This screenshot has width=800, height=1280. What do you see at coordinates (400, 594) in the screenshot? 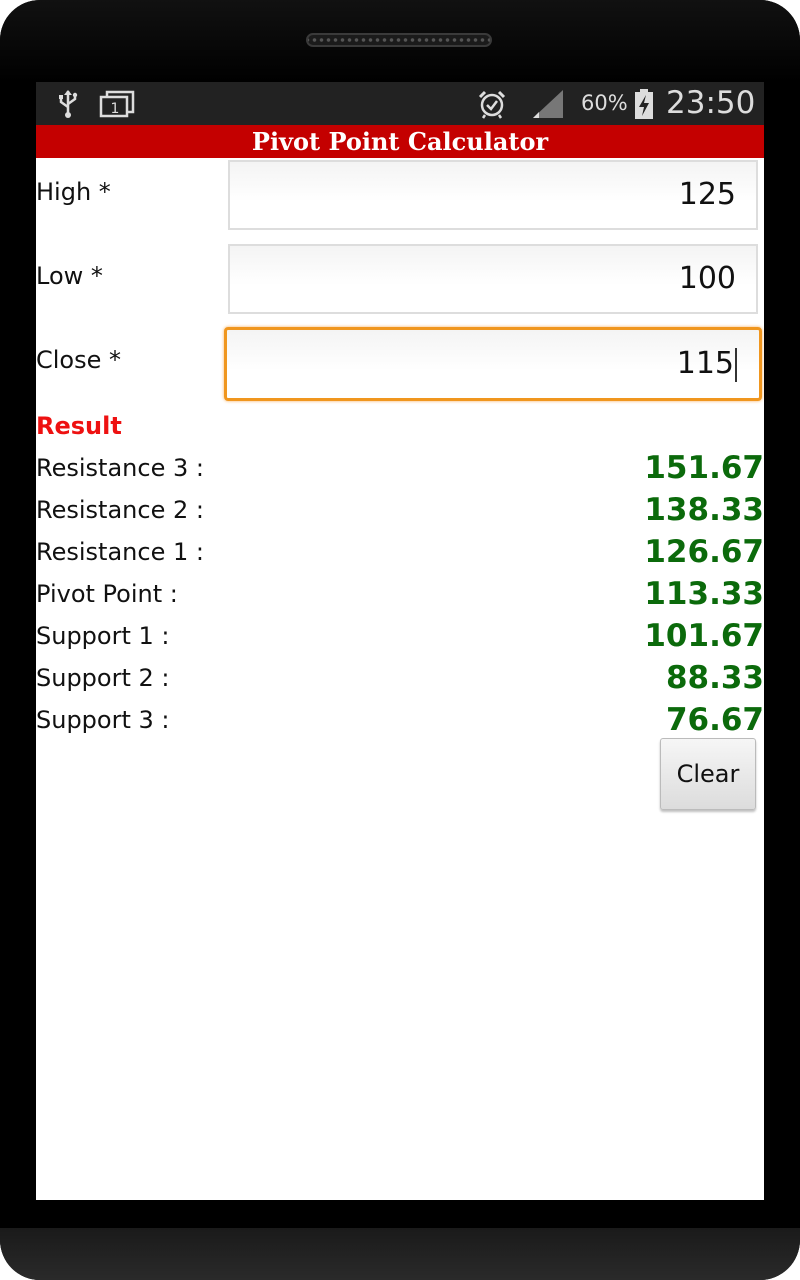
I see `result-row-pivot-point: Pivot Point : 113.33` at bounding box center [400, 594].